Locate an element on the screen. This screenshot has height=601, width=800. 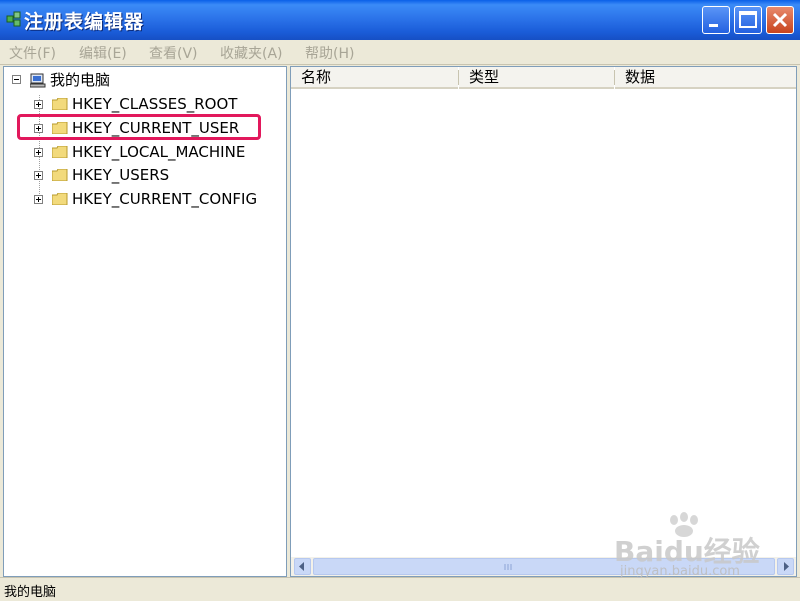
maximize-icon is located at coordinates (748, 19).